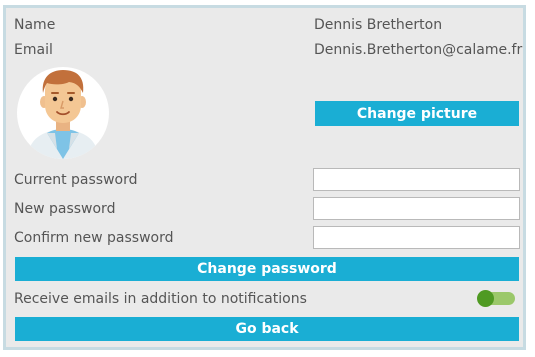 The width and height of the screenshot is (535, 357). Describe the element at coordinates (485, 298) in the screenshot. I see `toggle-knob` at that location.